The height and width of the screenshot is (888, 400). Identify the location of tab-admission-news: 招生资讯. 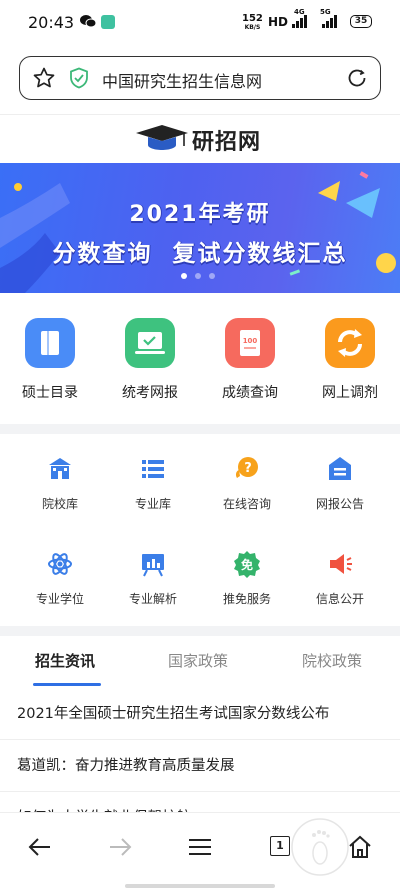
(65, 660).